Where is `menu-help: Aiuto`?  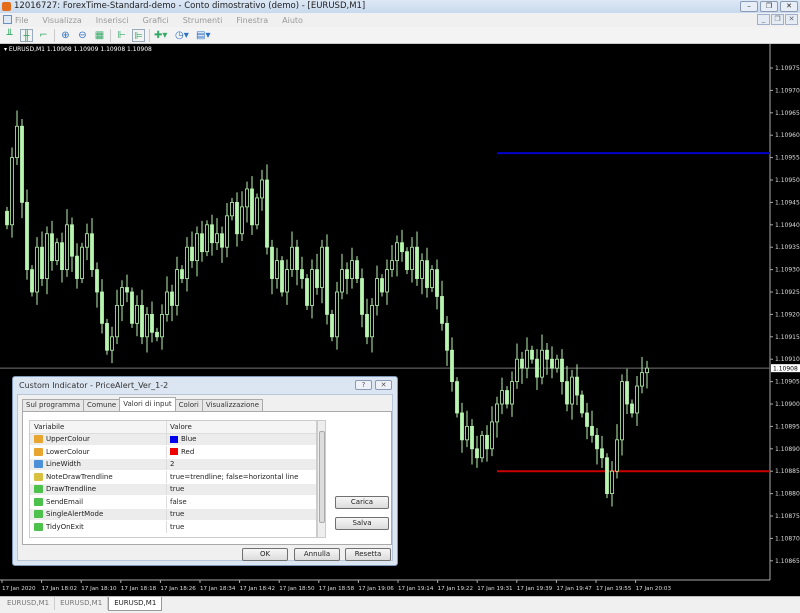 menu-help: Aiuto is located at coordinates (292, 20).